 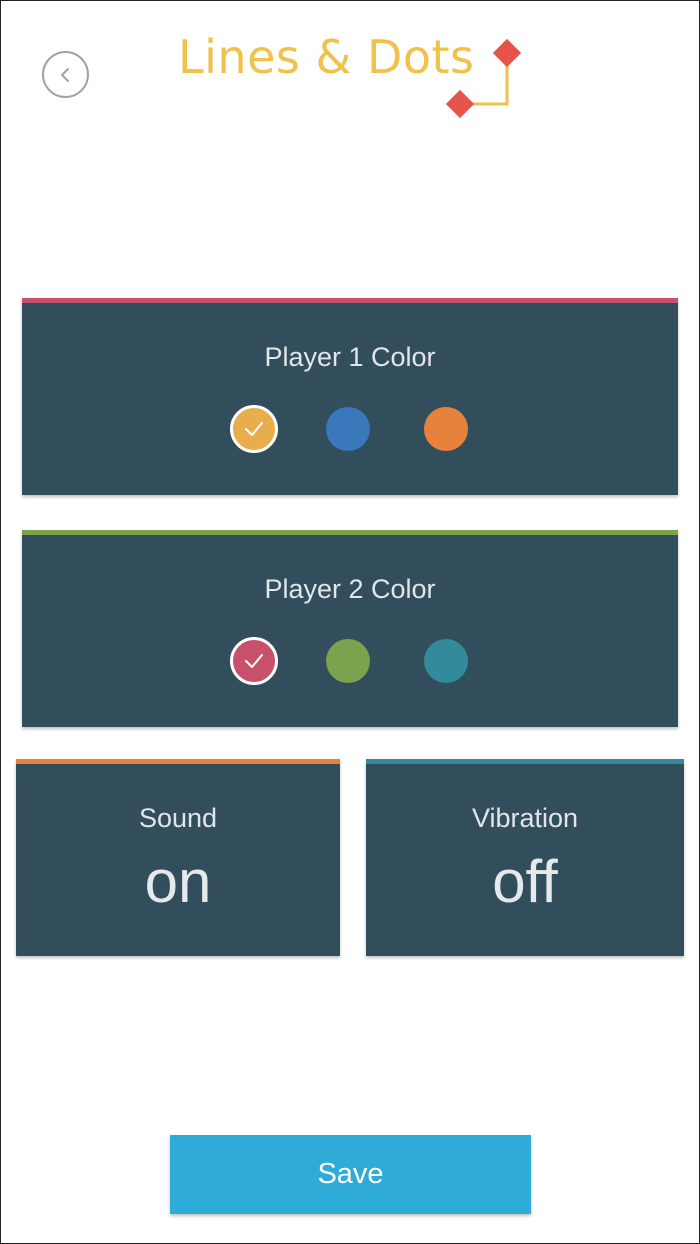 What do you see at coordinates (350, 628) in the screenshot?
I see `player2-color-card: Player 2 Color` at bounding box center [350, 628].